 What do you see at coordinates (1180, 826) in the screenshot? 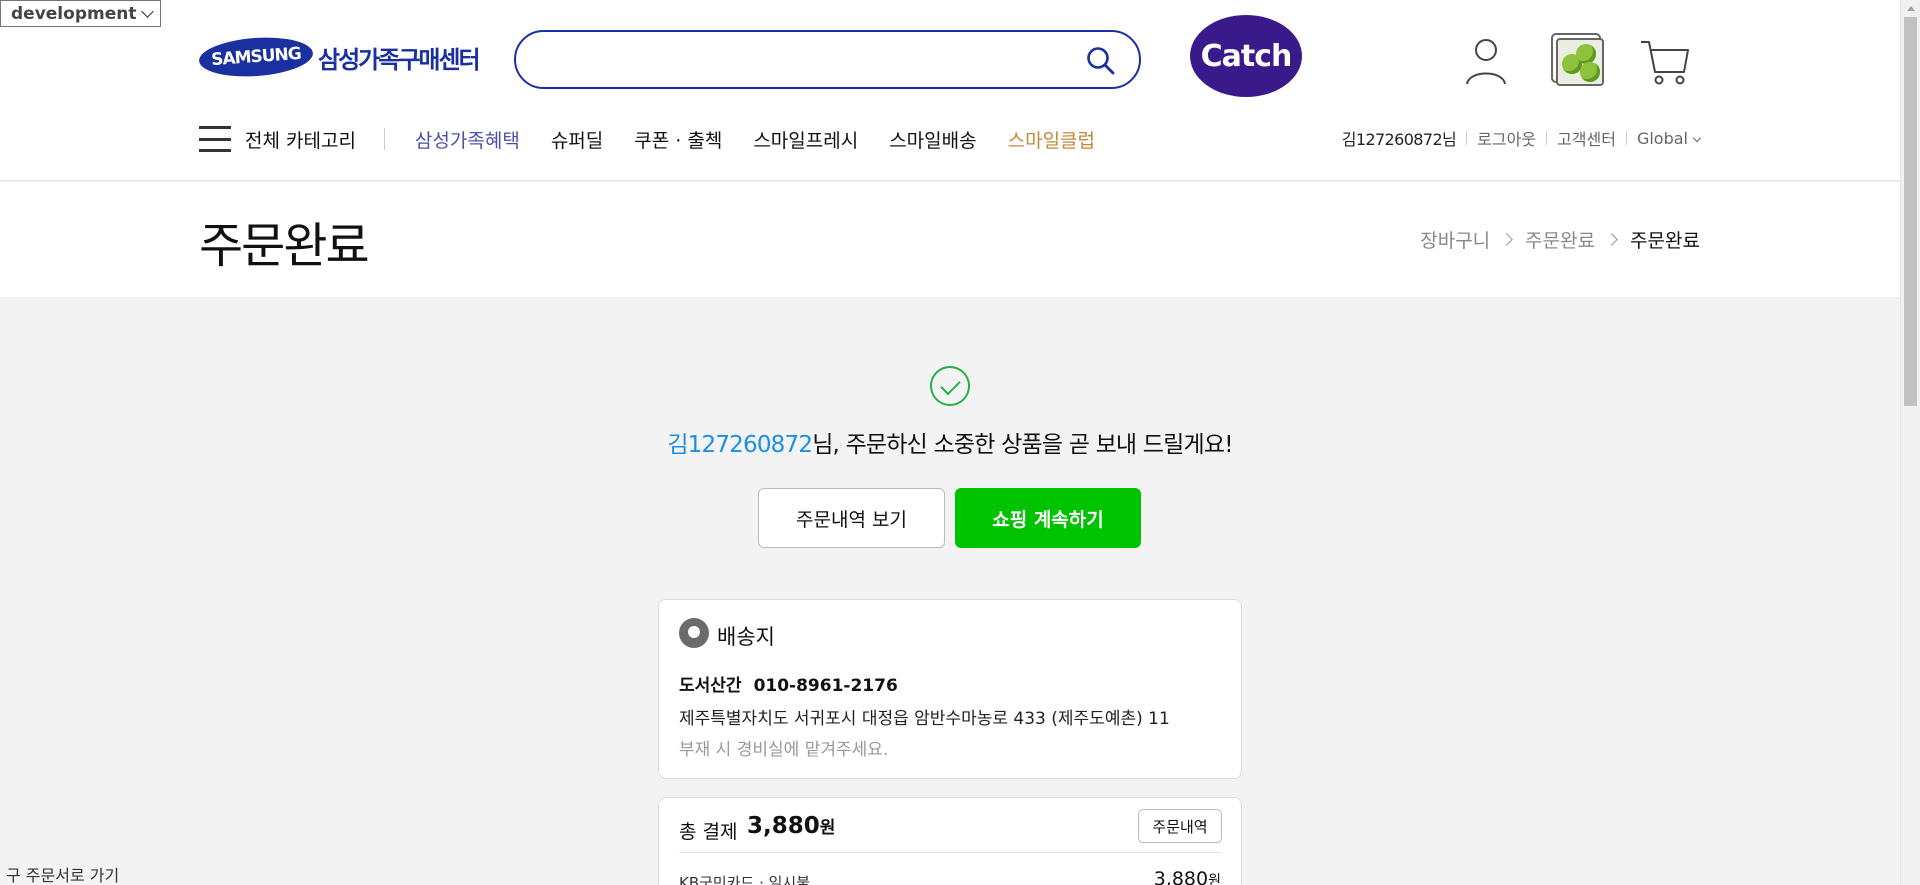
I see `order-history-button: 주문내역` at bounding box center [1180, 826].